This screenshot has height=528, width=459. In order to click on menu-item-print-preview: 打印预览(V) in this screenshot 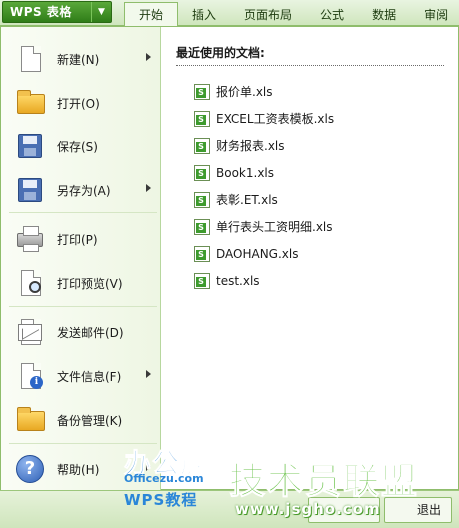, I will do `click(81, 283)`.